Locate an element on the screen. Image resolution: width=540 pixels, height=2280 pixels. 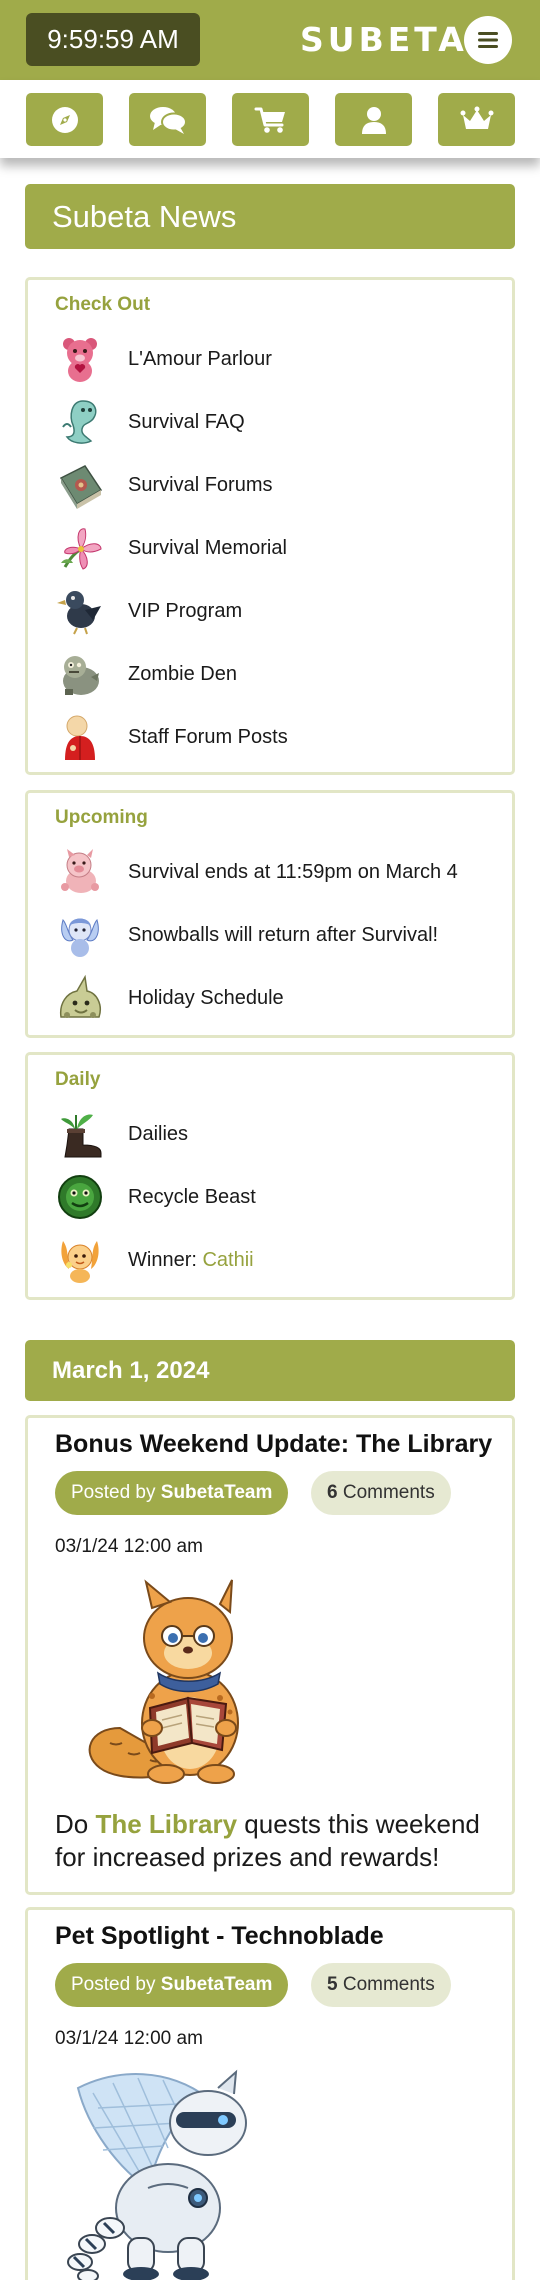
post-title: Pet Spotlight - Technoblade is located at coordinates (219, 1936).